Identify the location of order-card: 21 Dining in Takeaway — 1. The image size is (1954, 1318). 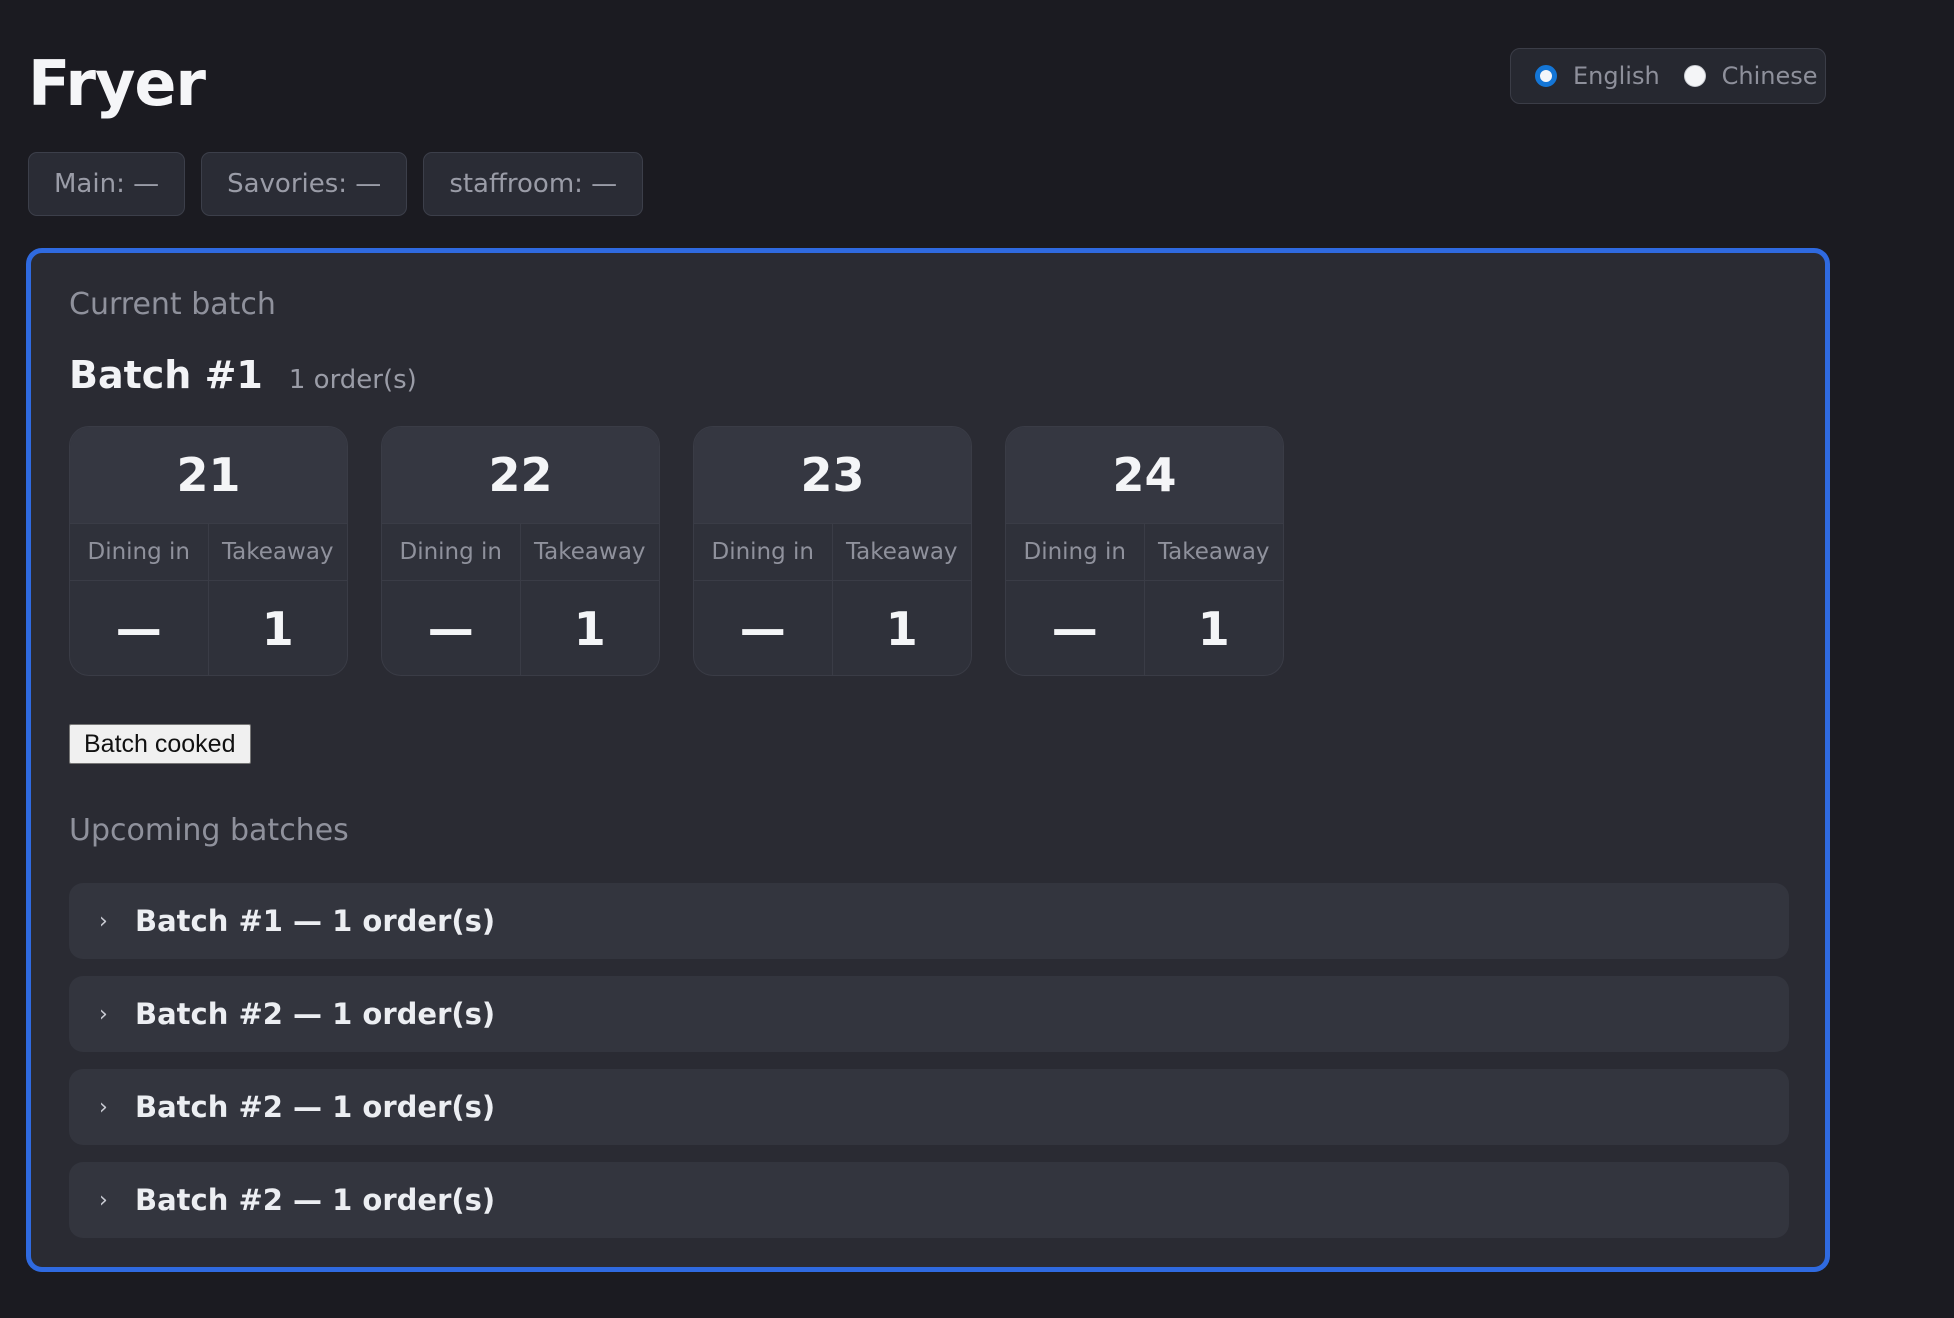
(208, 551).